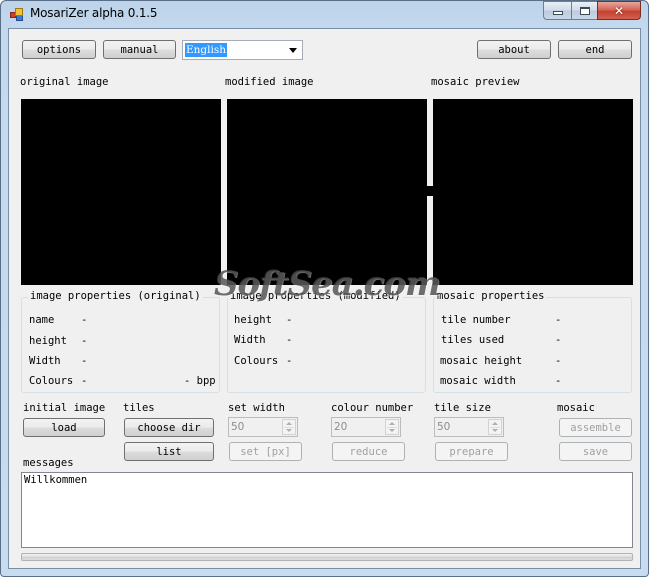 The image size is (649, 577). What do you see at coordinates (48, 463) in the screenshot?
I see `messages-label: messages` at bounding box center [48, 463].